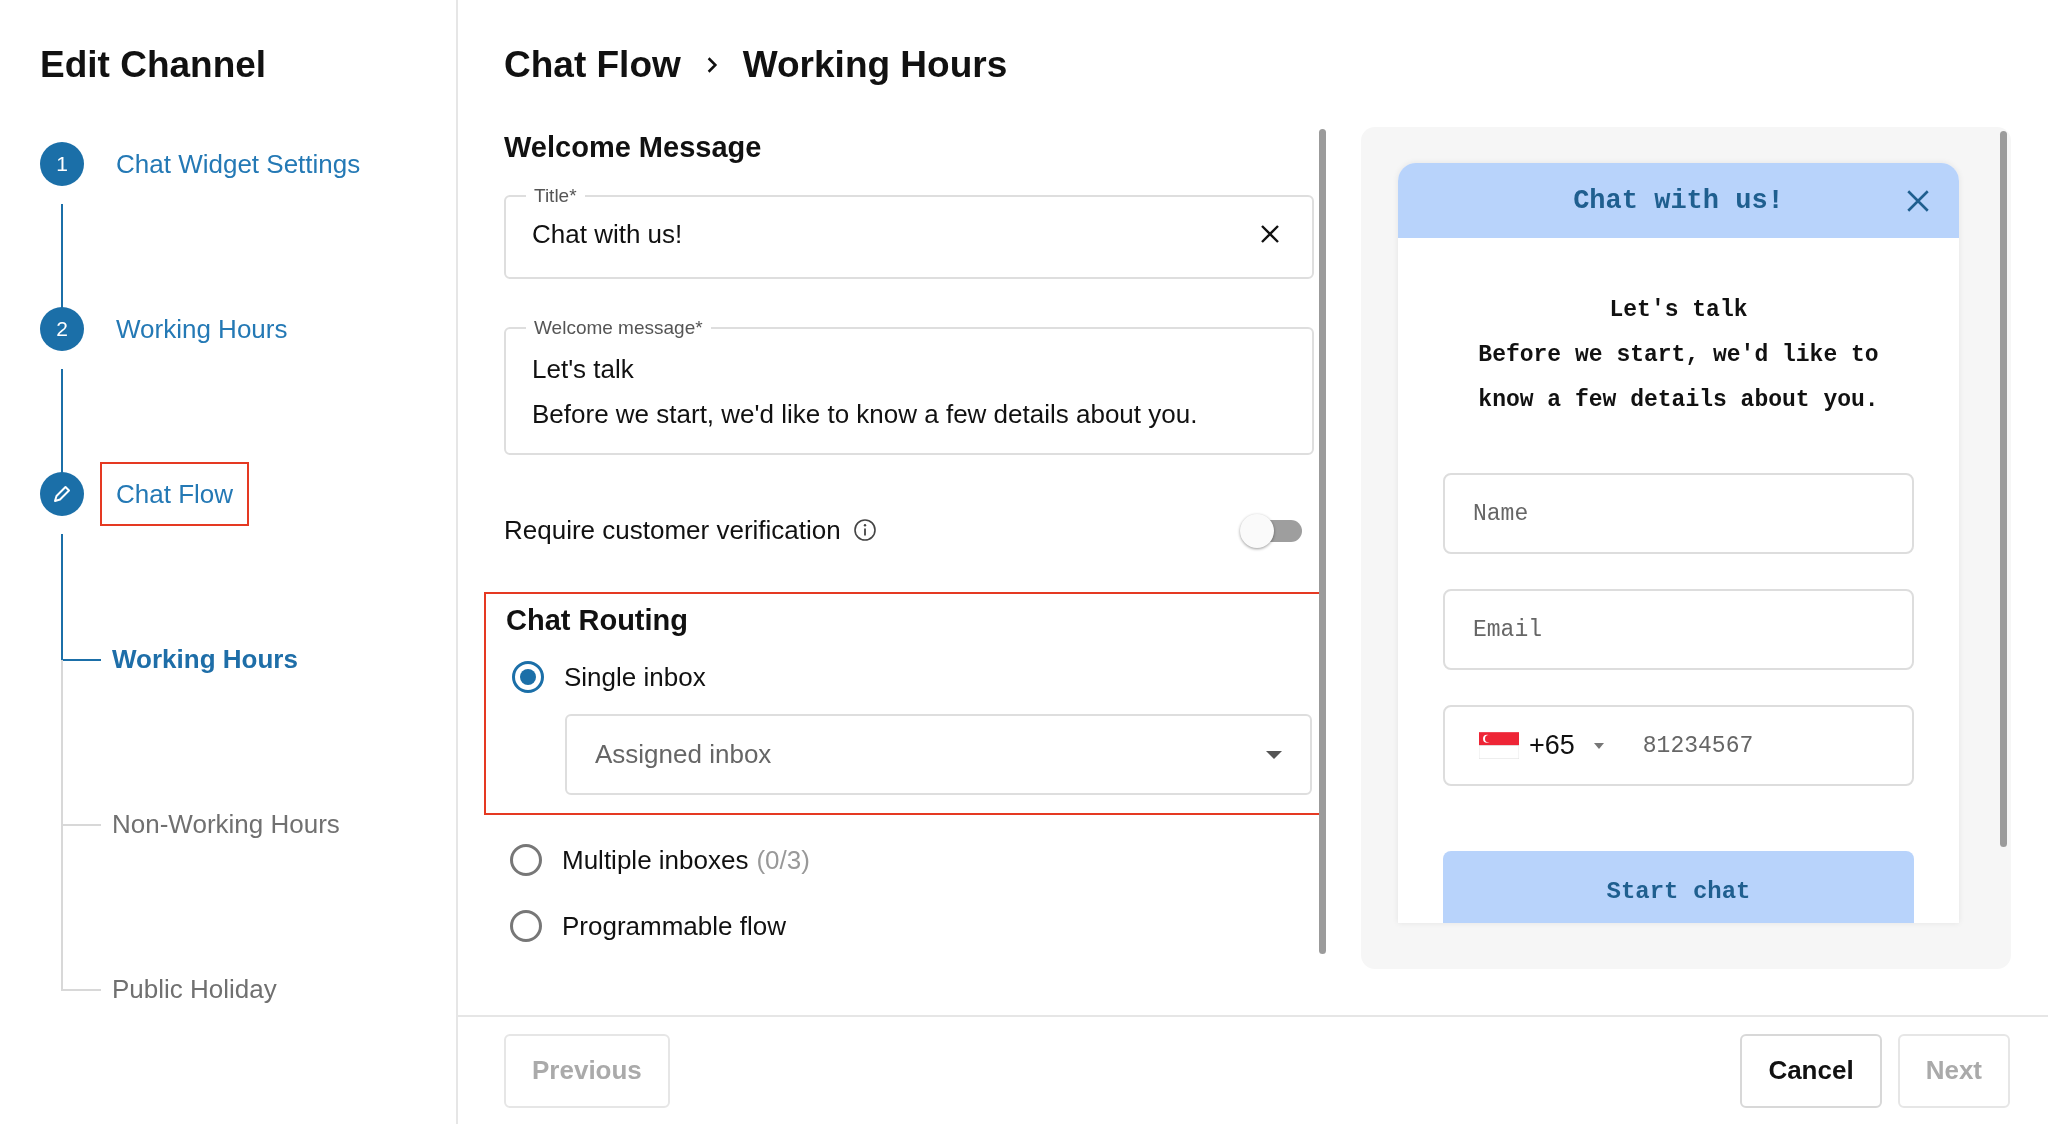 The height and width of the screenshot is (1124, 2048). What do you see at coordinates (194, 989) in the screenshot?
I see `substep-link: Public Holiday` at bounding box center [194, 989].